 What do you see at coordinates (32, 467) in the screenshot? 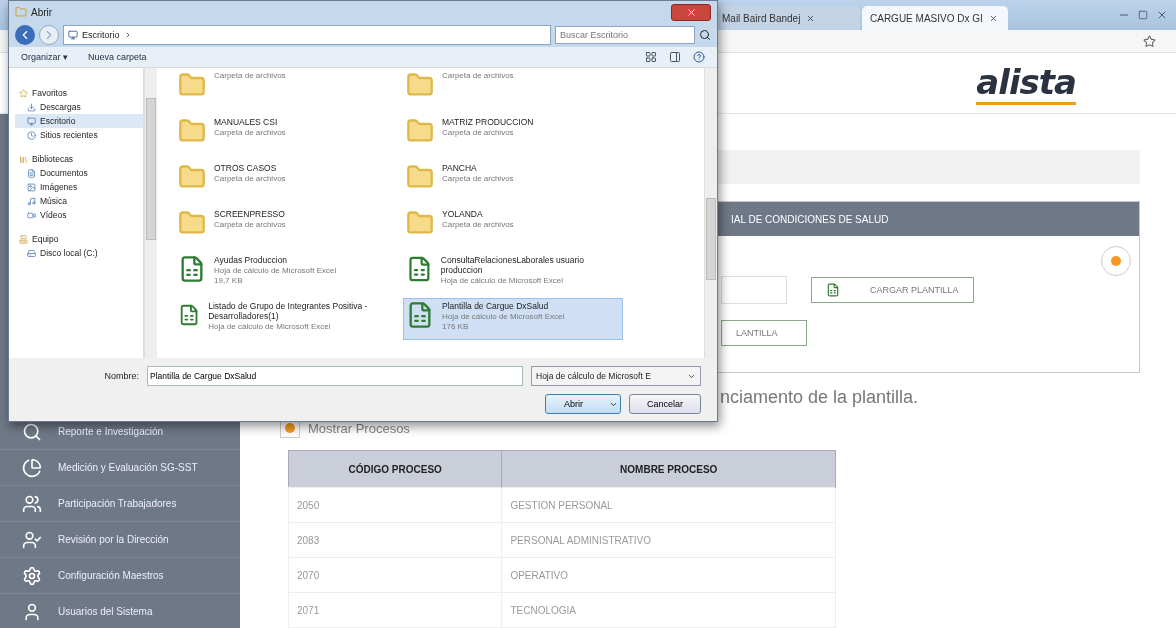
I see `pie-chart-icon` at bounding box center [32, 467].